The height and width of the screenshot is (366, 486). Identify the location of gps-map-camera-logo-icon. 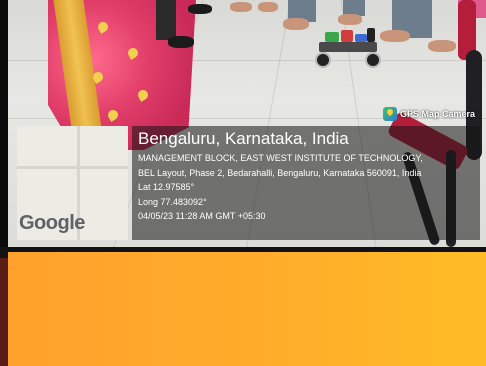
(390, 114).